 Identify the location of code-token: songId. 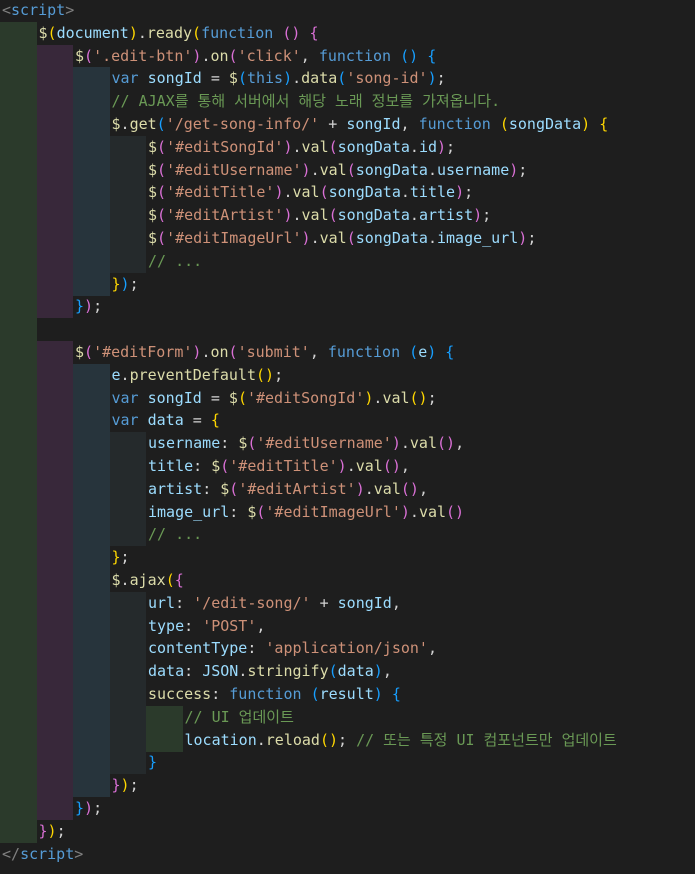
(364, 602).